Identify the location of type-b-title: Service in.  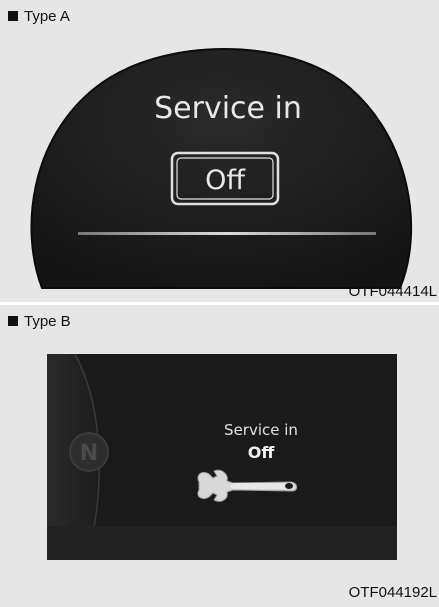
(261, 430).